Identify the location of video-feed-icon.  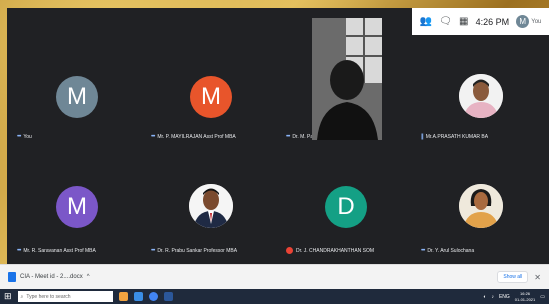
(347, 79).